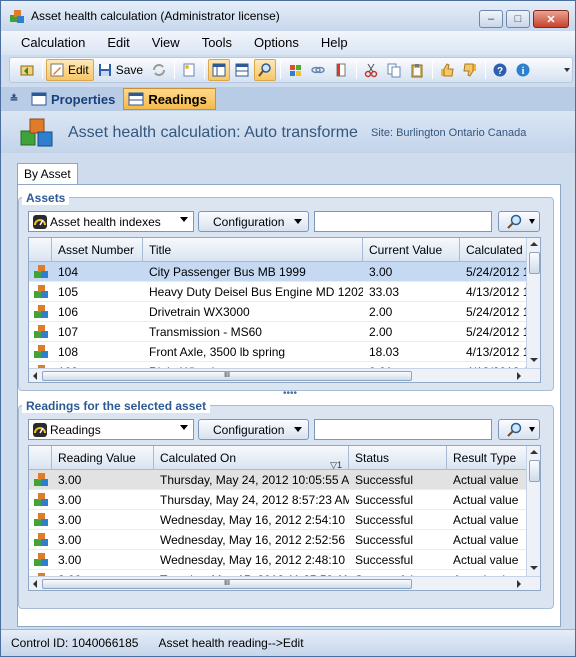 Image resolution: width=576 pixels, height=657 pixels. I want to click on tab-readings: Readings, so click(169, 99).